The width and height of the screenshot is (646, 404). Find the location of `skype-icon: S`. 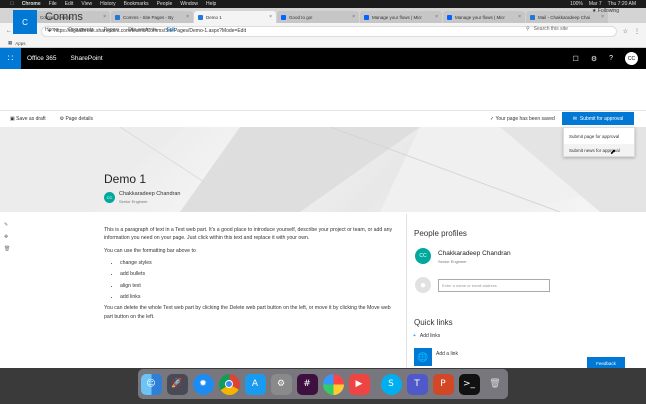

skype-icon: S is located at coordinates (391, 384).